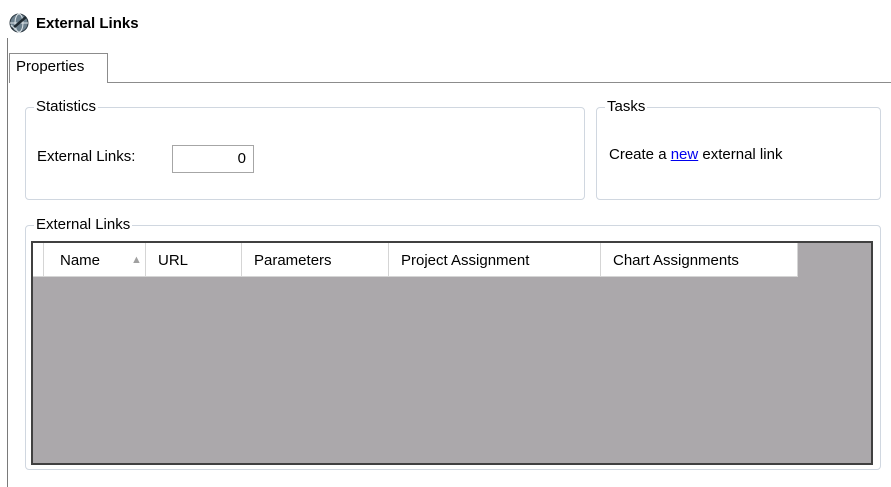 This screenshot has width=891, height=487. Describe the element at coordinates (7, 262) in the screenshot. I see `window-left-border` at that location.